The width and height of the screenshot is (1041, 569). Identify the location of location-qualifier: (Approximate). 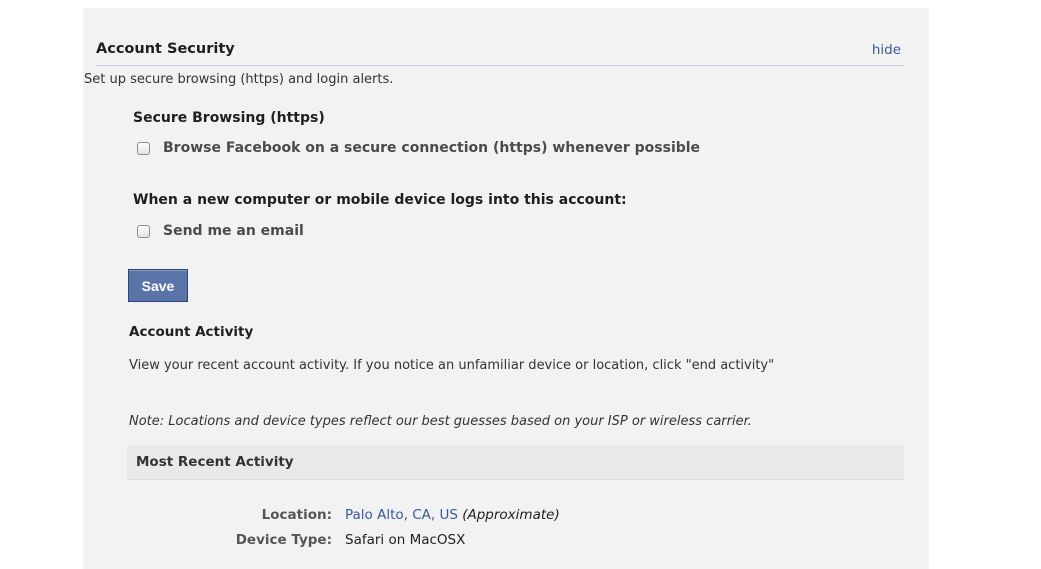
(511, 515).